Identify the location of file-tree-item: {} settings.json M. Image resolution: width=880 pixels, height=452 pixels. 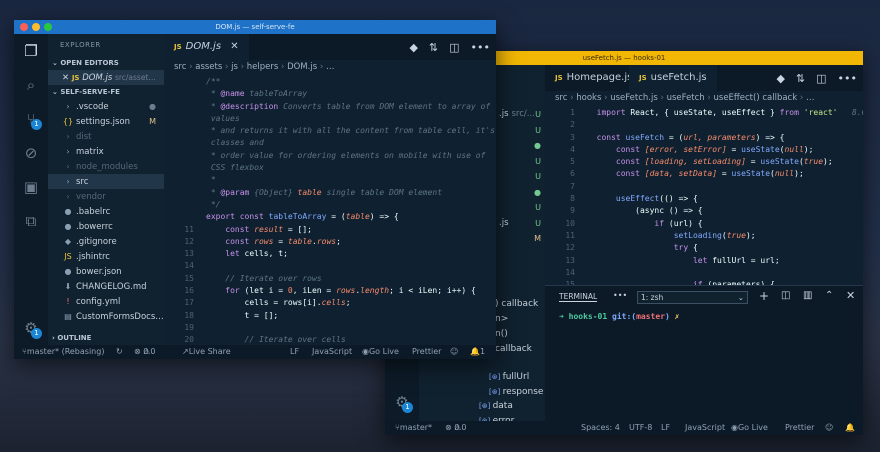
(106, 121).